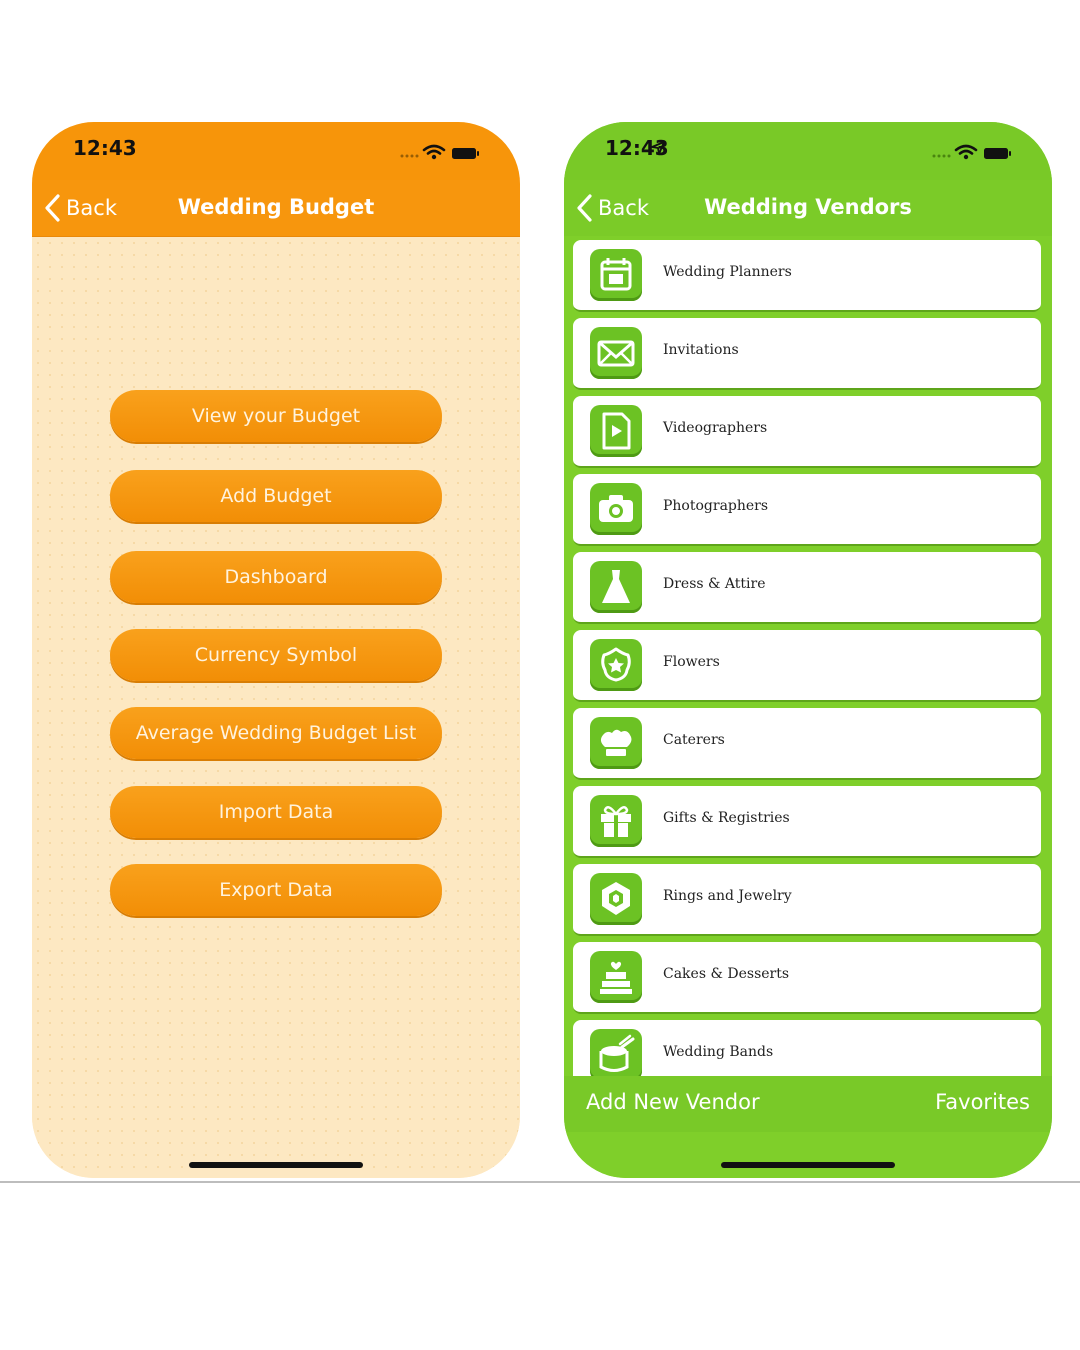 The width and height of the screenshot is (1080, 1350). What do you see at coordinates (658, 148) in the screenshot?
I see `location-arrow-icon` at bounding box center [658, 148].